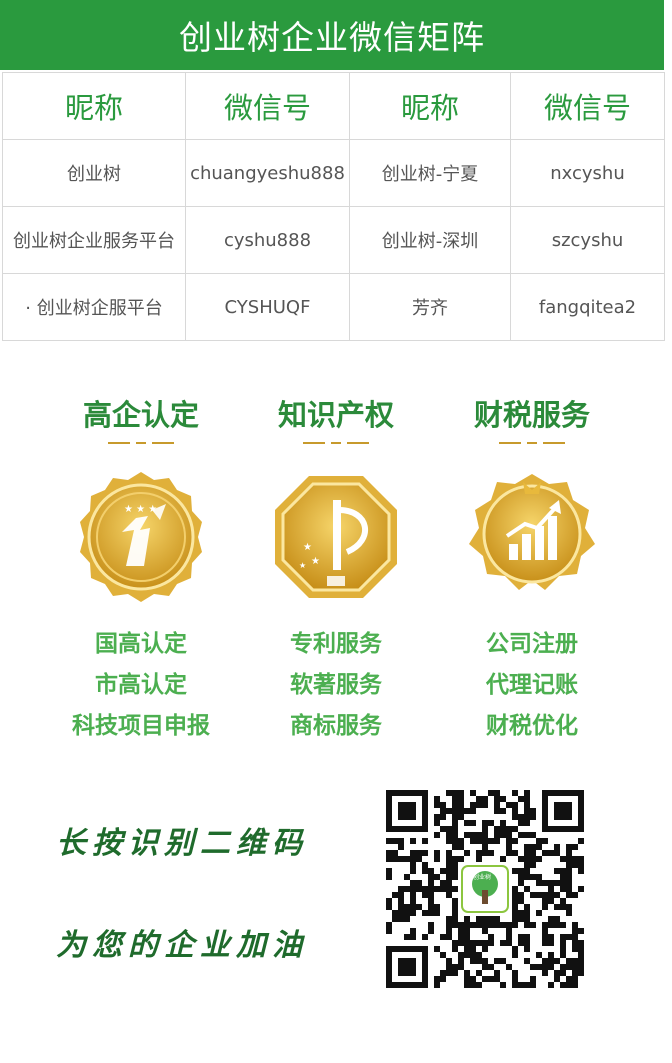 The image size is (672, 1063). What do you see at coordinates (332, 35) in the screenshot?
I see `page-title-banner: 创业树企业微信矩阵` at bounding box center [332, 35].